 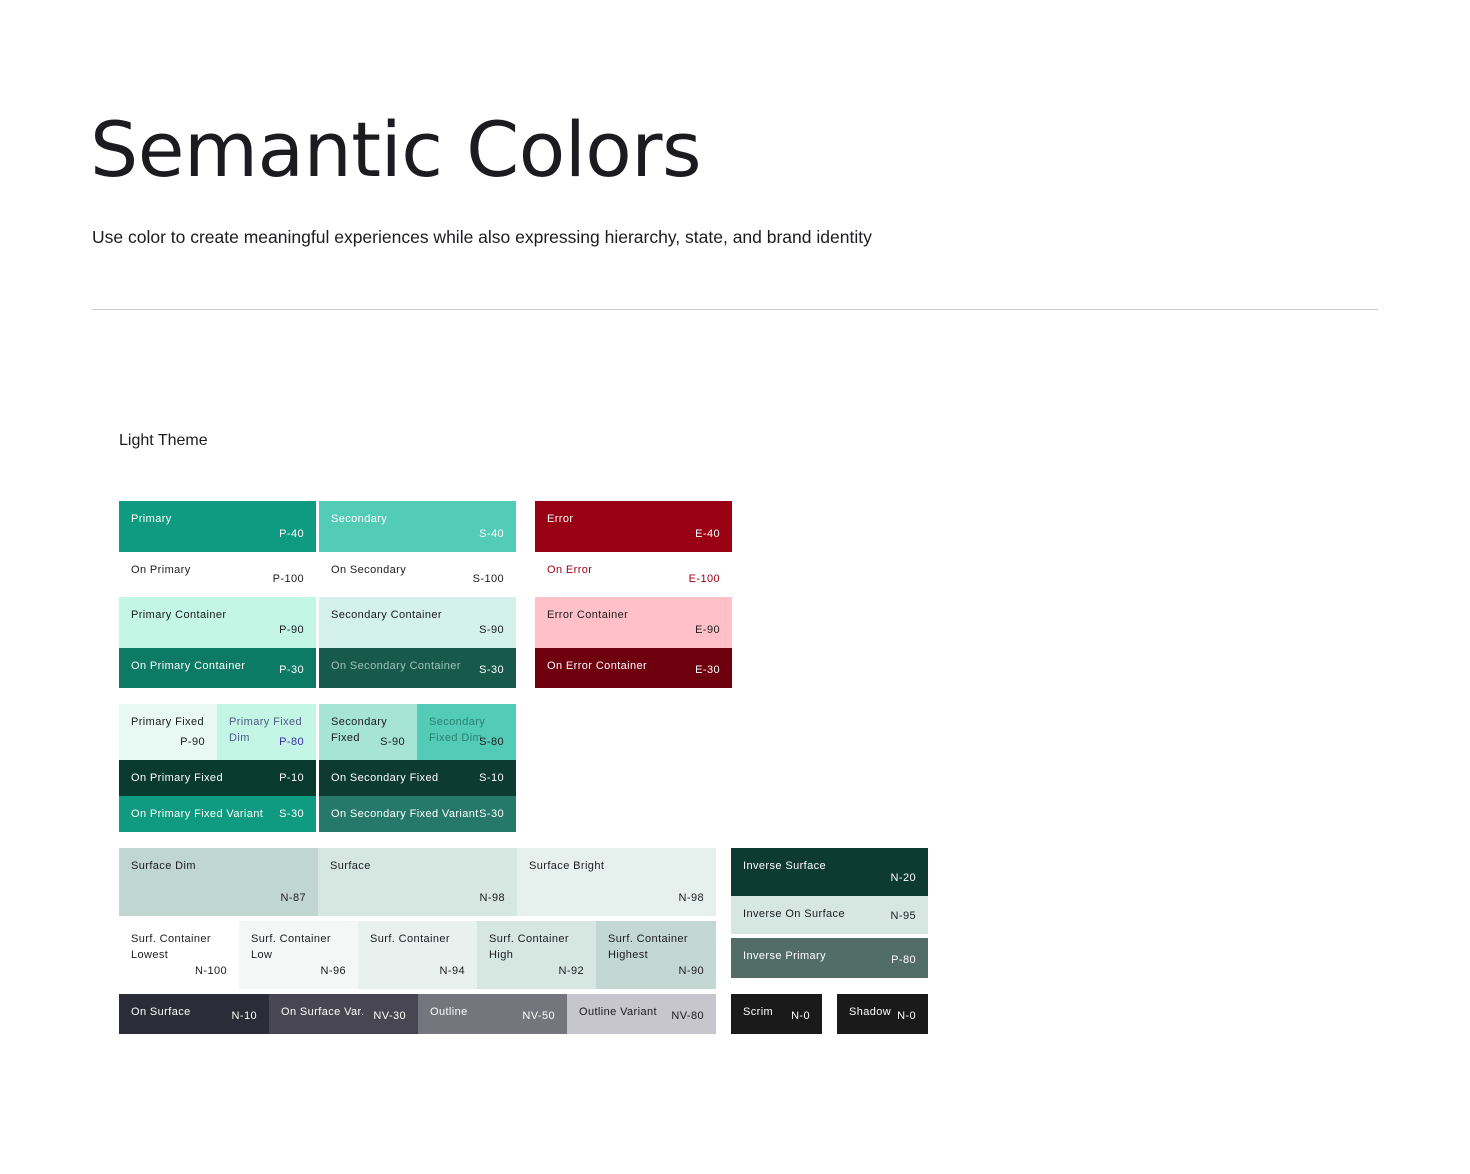 What do you see at coordinates (491, 742) in the screenshot?
I see `swatch-tone: S-80` at bounding box center [491, 742].